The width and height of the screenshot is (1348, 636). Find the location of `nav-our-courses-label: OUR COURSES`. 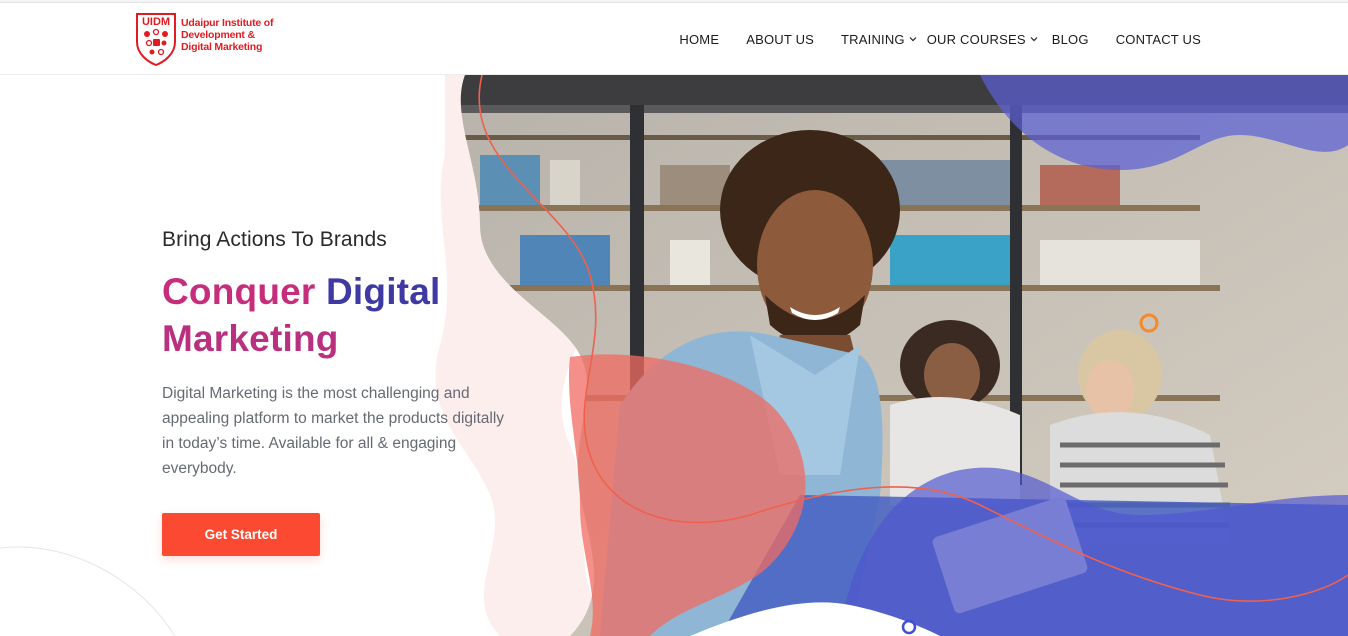

nav-our-courses-label: OUR COURSES is located at coordinates (976, 39).